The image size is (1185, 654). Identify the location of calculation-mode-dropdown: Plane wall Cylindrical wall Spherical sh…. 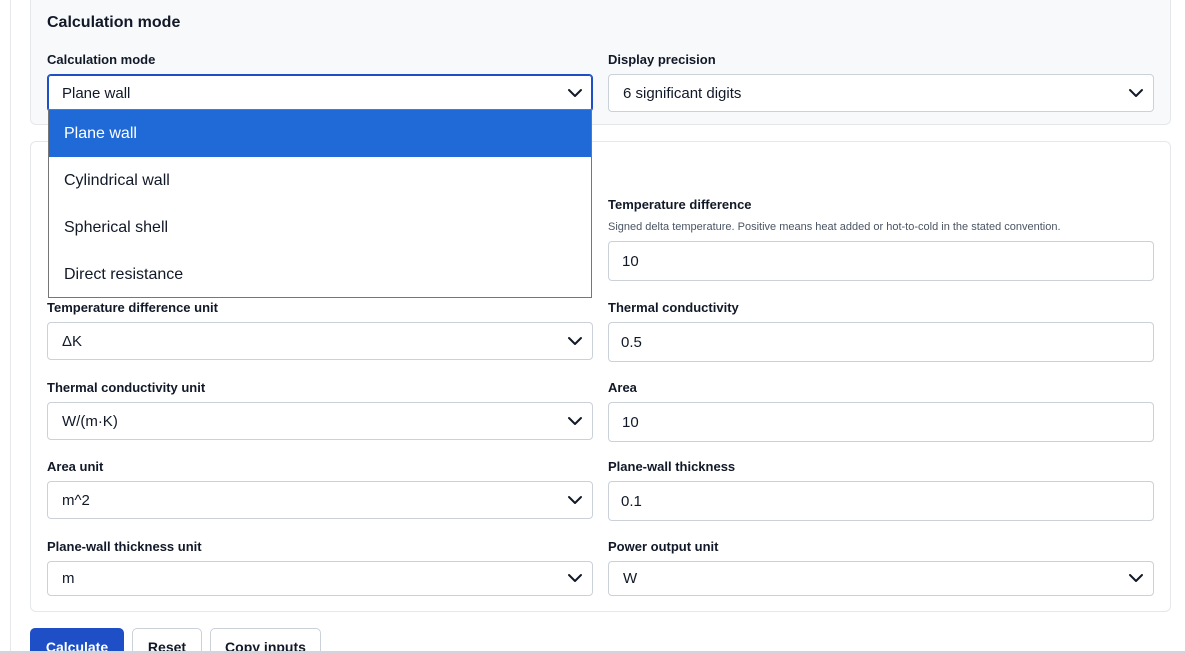
(320, 203).